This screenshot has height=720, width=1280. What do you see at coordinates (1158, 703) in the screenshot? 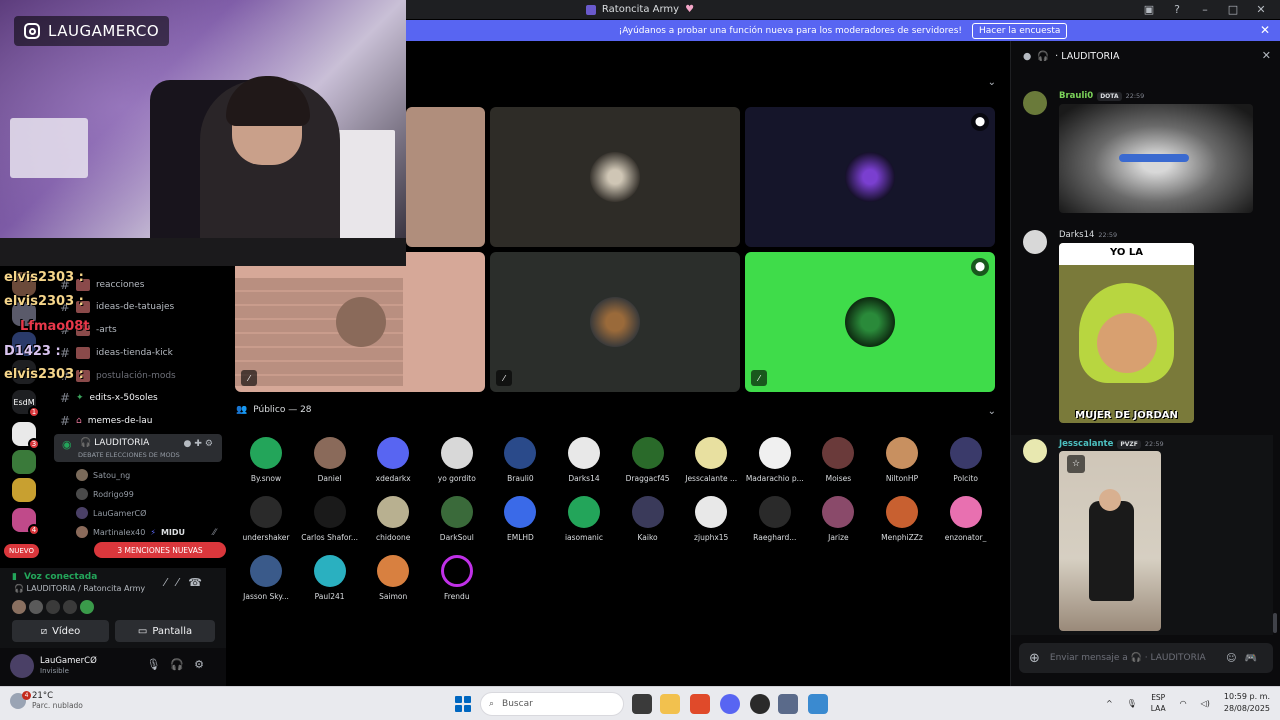
I see `input-language: ESP LAA` at bounding box center [1158, 703].